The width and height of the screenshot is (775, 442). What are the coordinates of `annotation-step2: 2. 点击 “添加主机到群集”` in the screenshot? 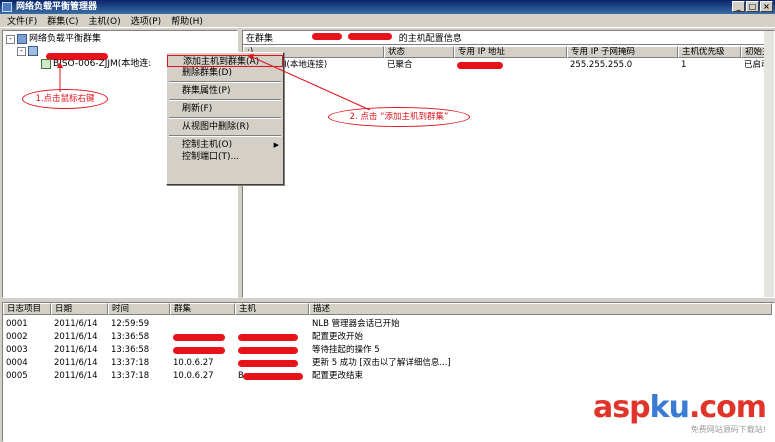 It's located at (399, 117).